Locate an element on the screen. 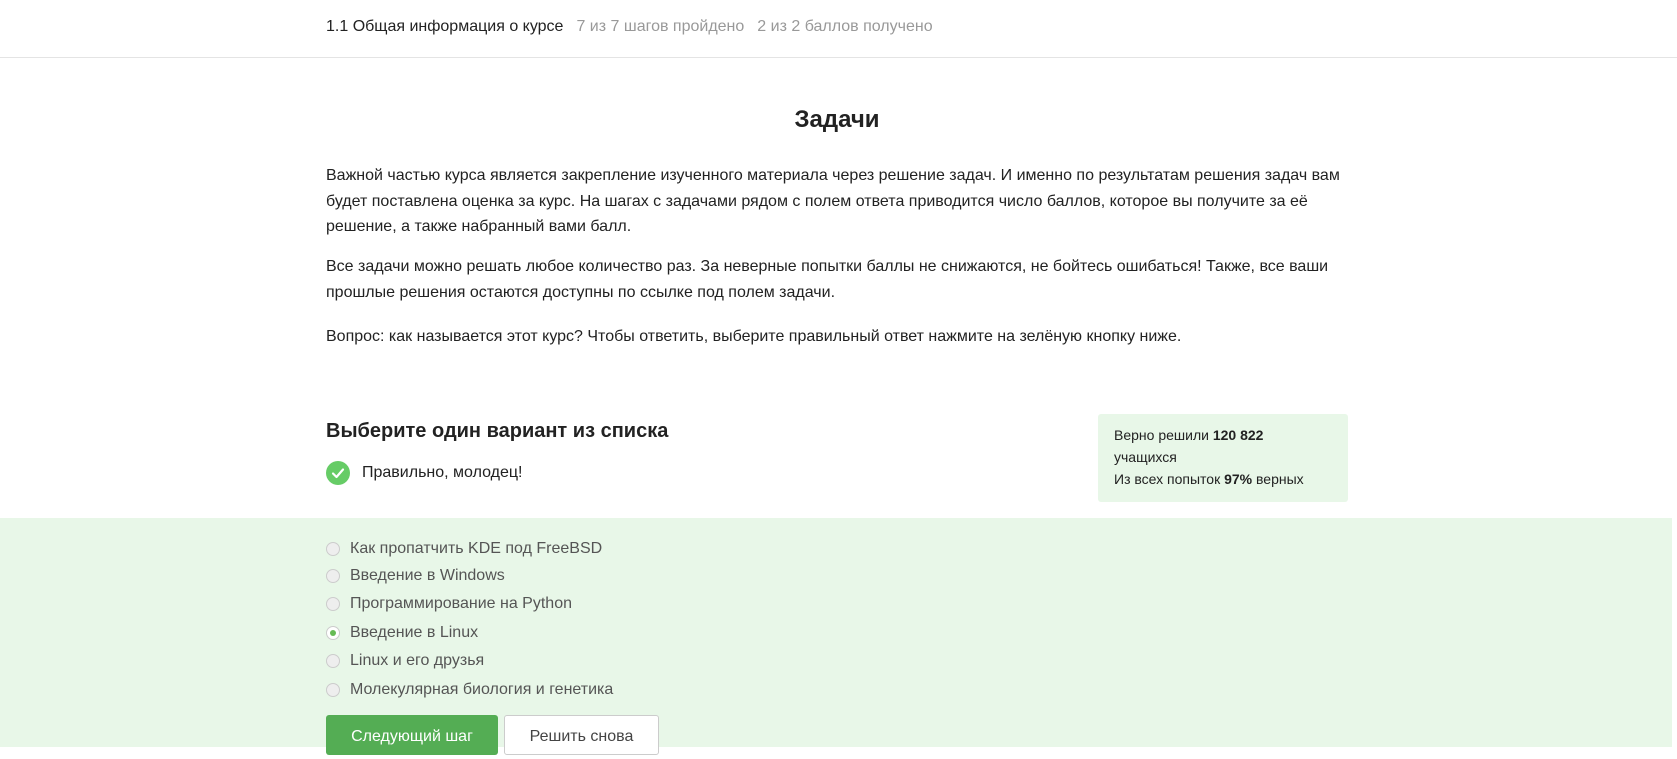 This screenshot has height=759, width=1677. attempts-suffix: верных is located at coordinates (1280, 479).